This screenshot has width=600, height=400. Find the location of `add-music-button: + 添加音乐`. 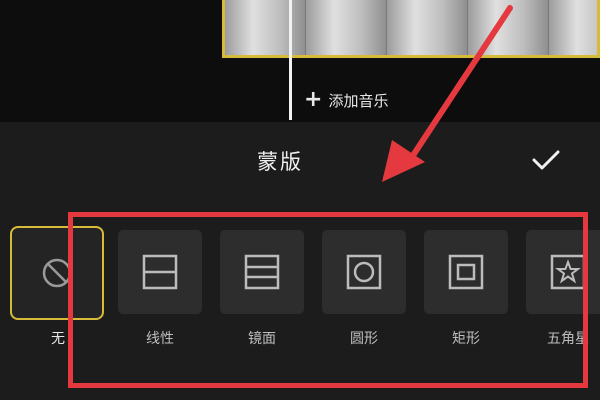

add-music-button: + 添加音乐 is located at coordinates (346, 100).